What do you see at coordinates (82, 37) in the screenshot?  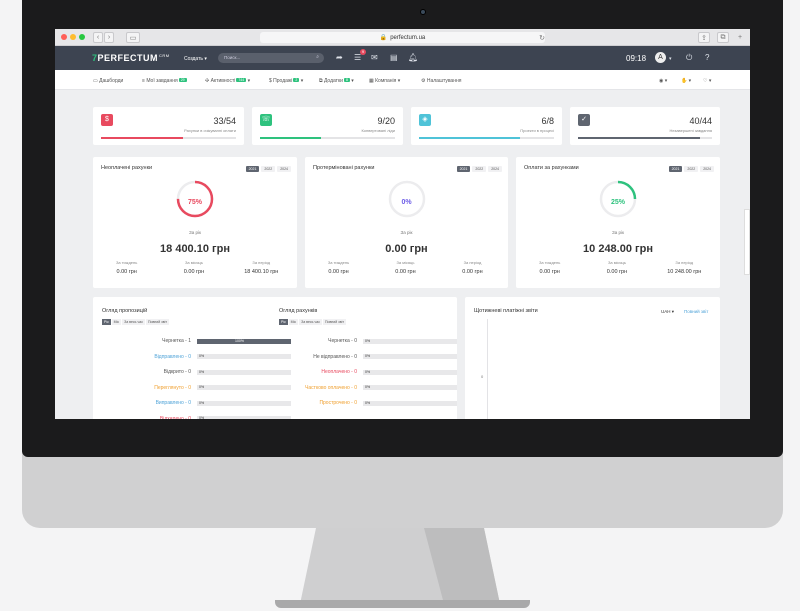 I see `maximize-window-icon` at bounding box center [82, 37].